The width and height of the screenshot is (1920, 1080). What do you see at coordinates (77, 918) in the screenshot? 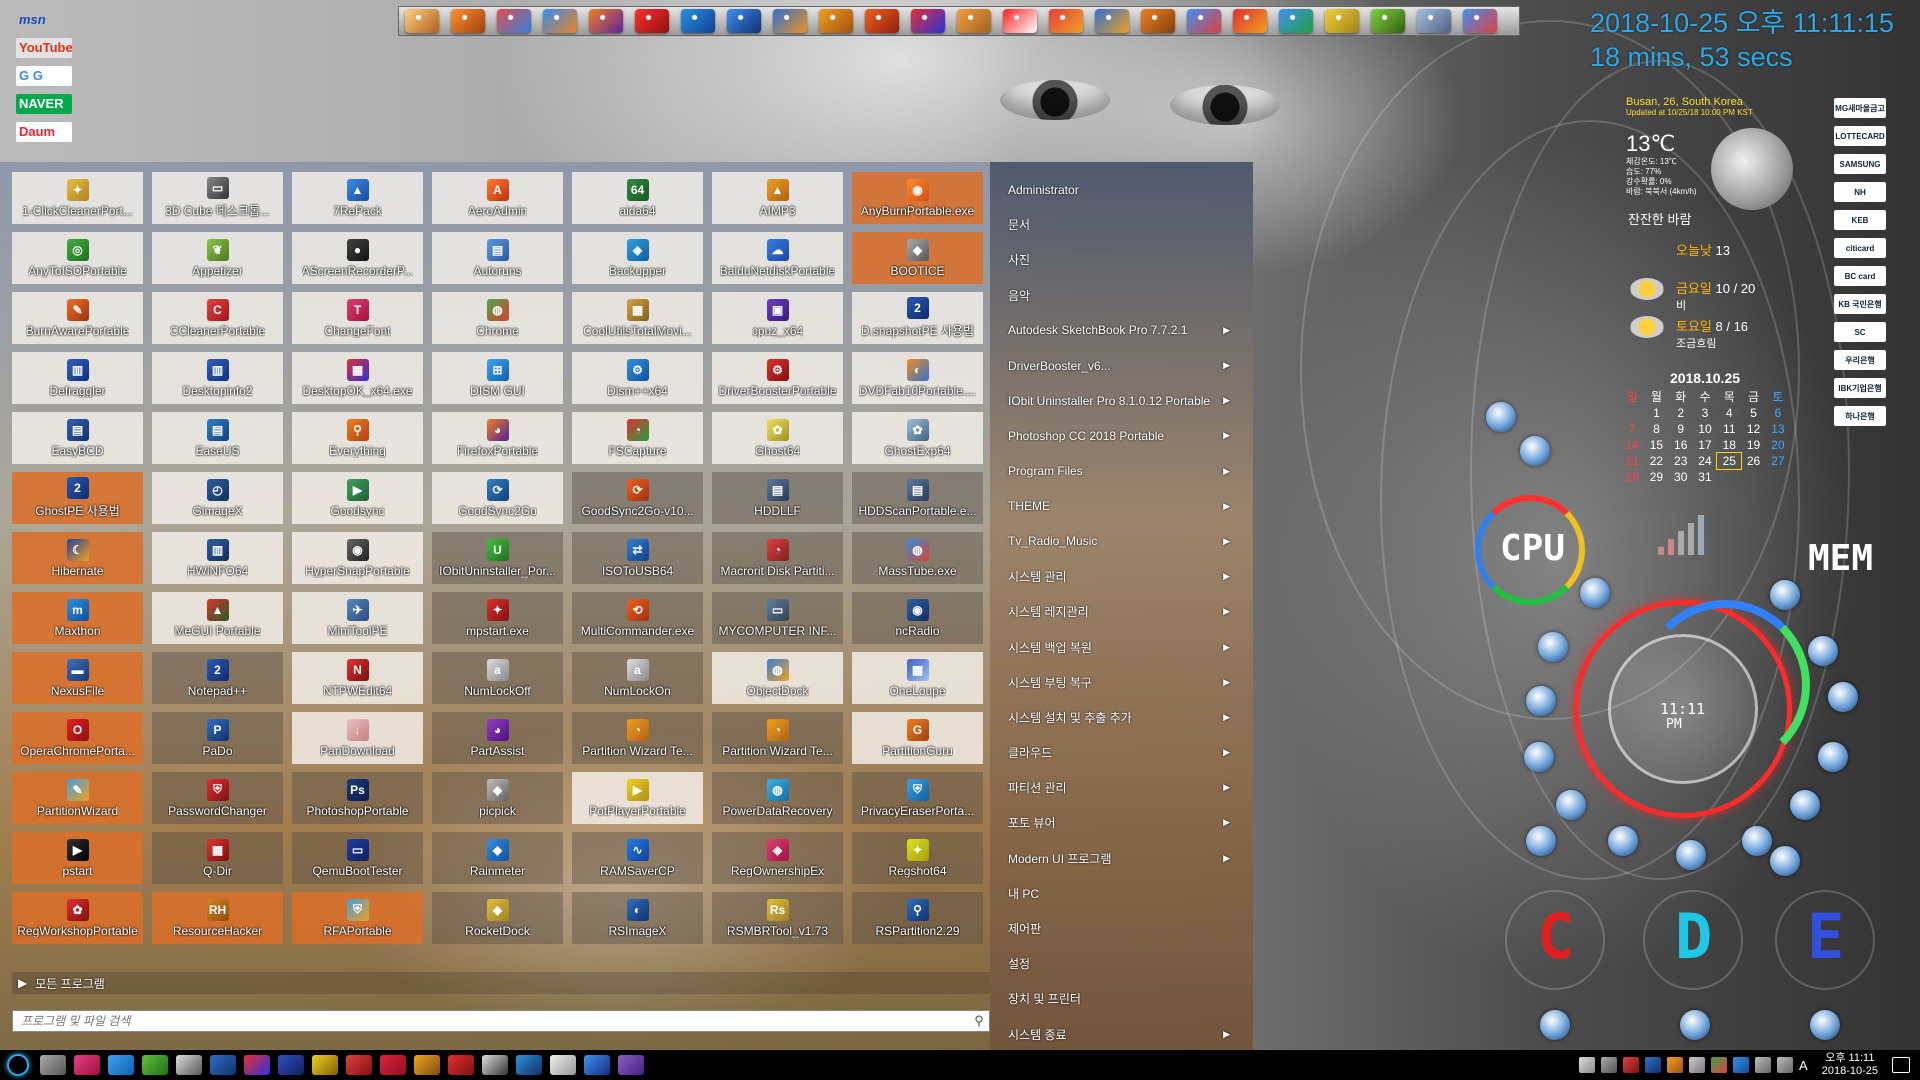
I see `program-tile: ✿ RegWorkshopPortable` at bounding box center [77, 918].